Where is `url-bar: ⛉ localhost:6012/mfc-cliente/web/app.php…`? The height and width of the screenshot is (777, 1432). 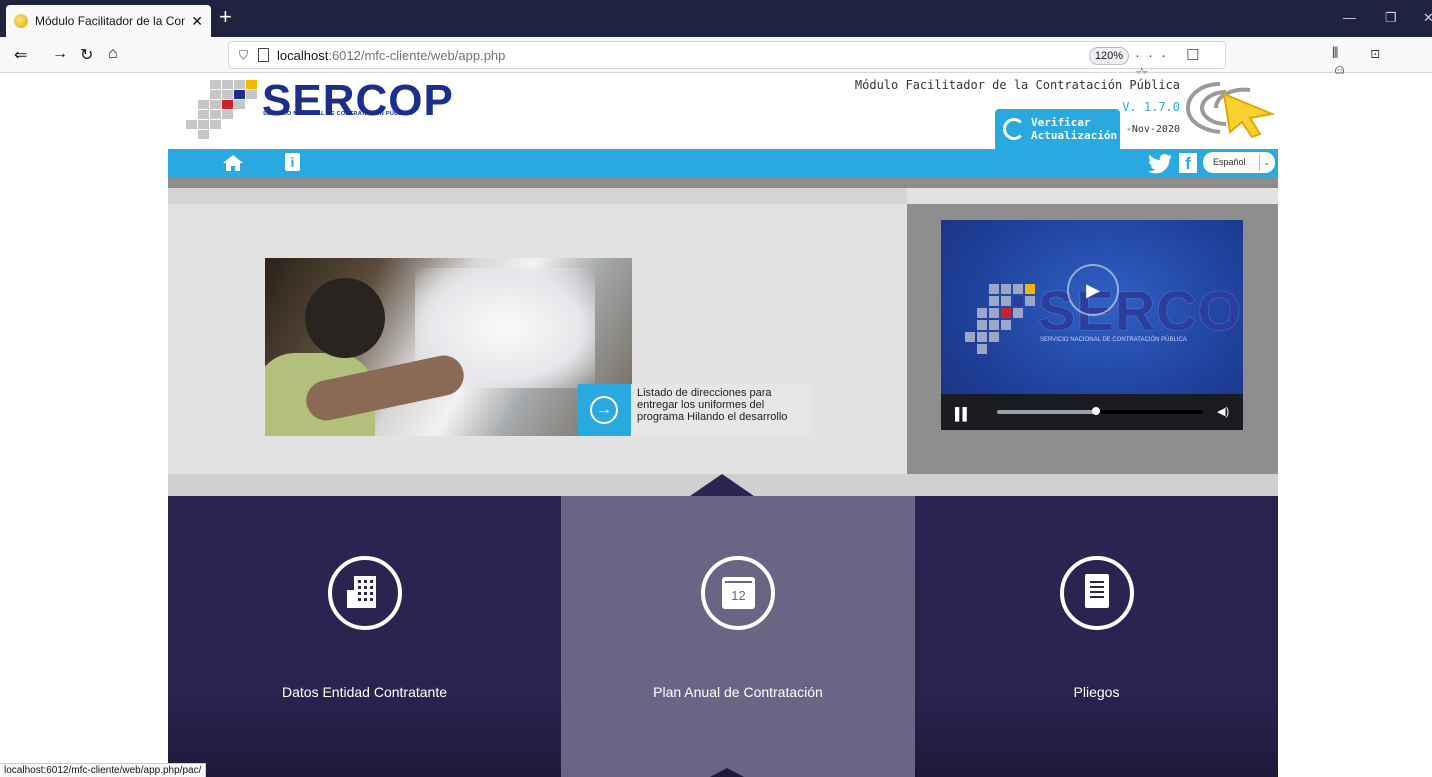
url-bar: ⛉ localhost:6012/mfc-cliente/web/app.php… is located at coordinates (727, 61).